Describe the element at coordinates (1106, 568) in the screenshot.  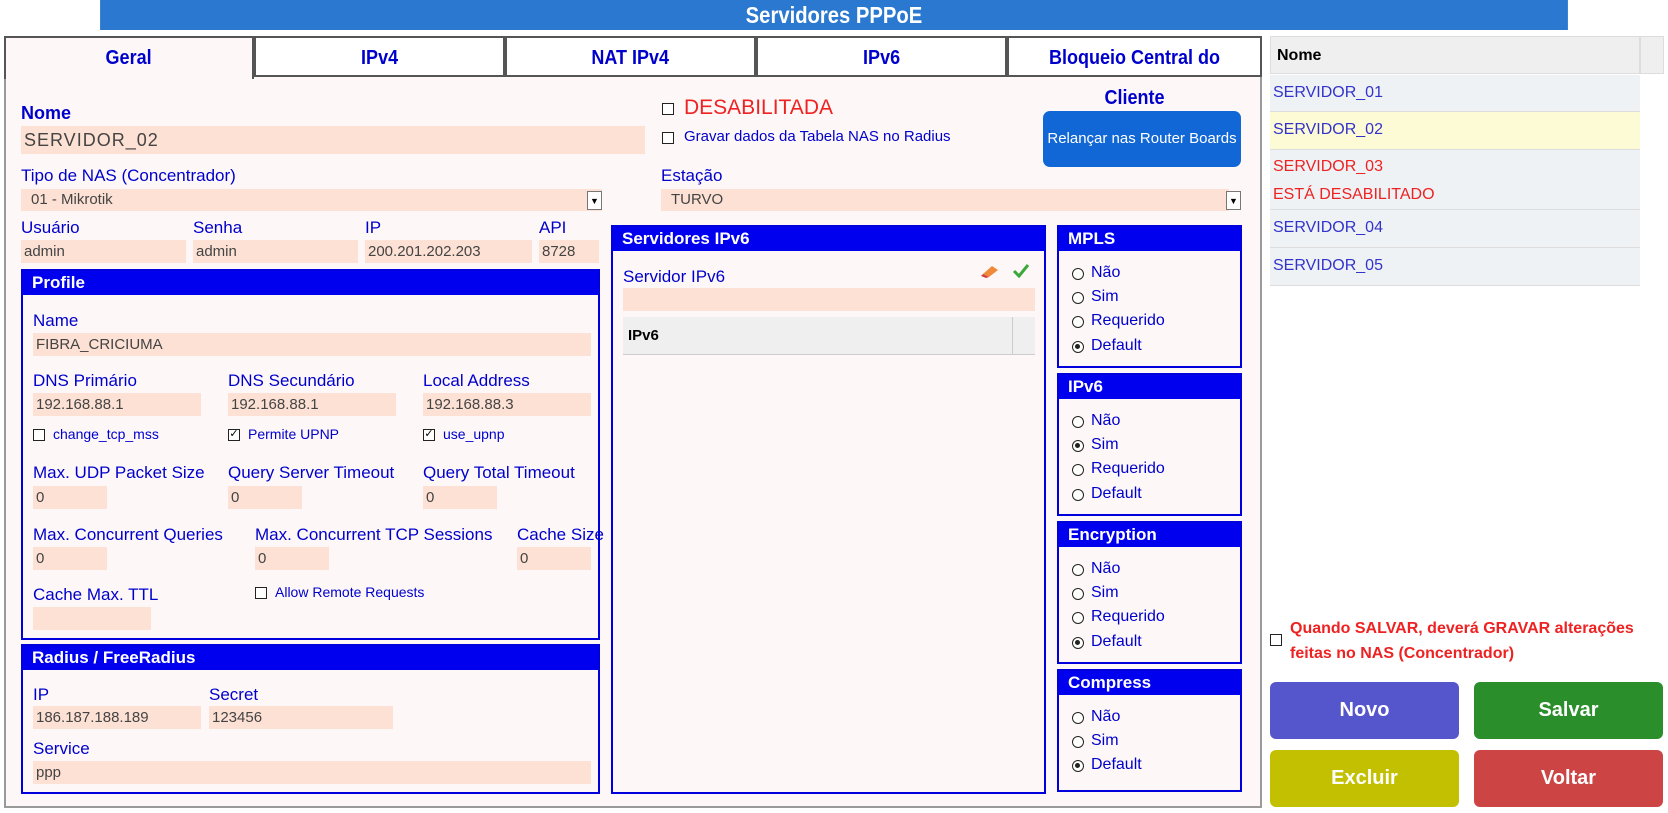
I see `encryption-nao-label: Não` at that location.